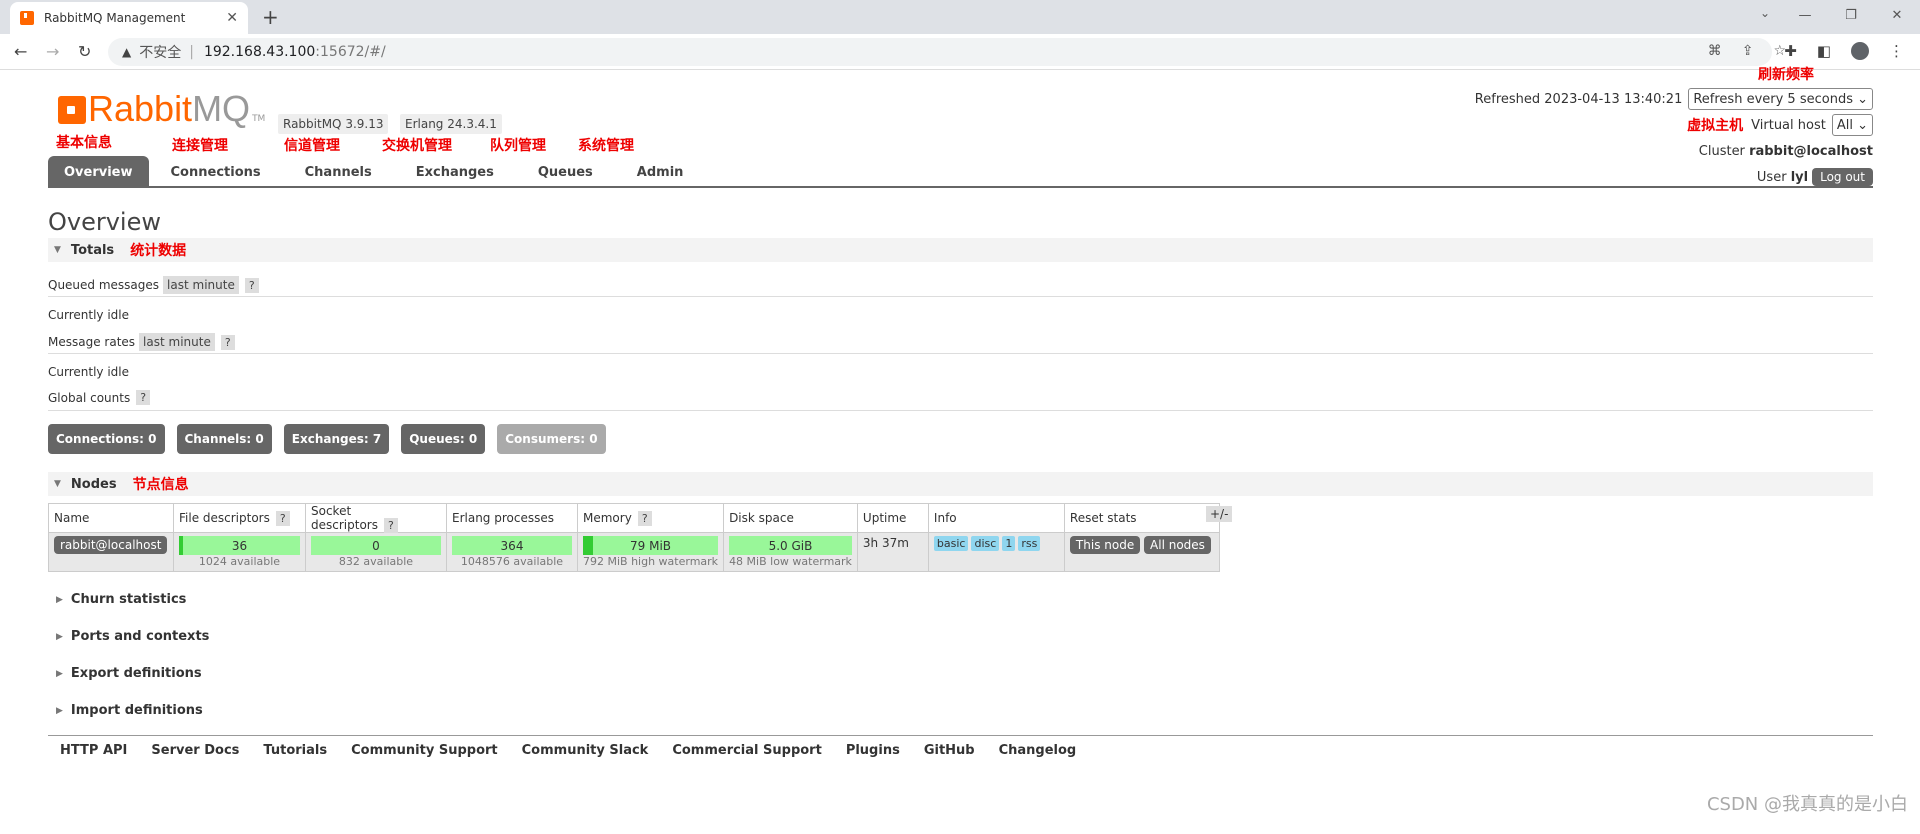 This screenshot has width=1920, height=834. Describe the element at coordinates (417, 146) in the screenshot. I see `annotation-exchanges: 交换机管理` at that location.